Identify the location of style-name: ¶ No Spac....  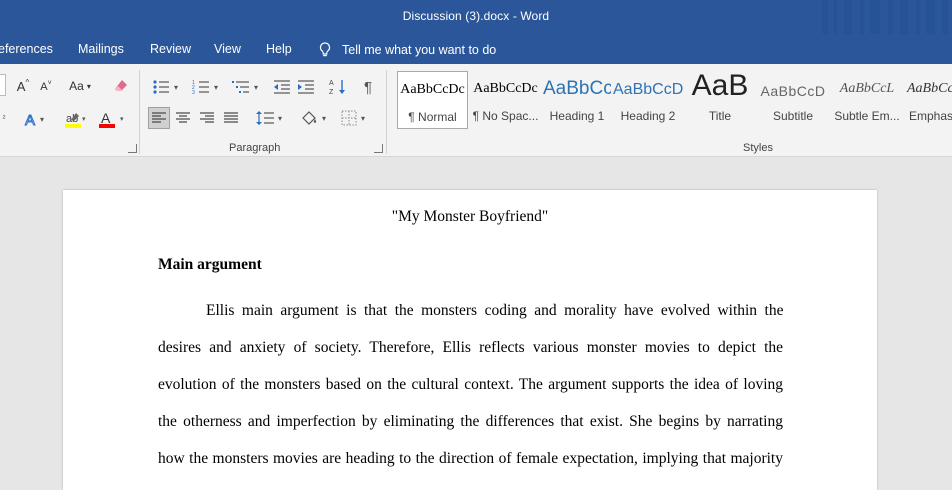
(505, 116).